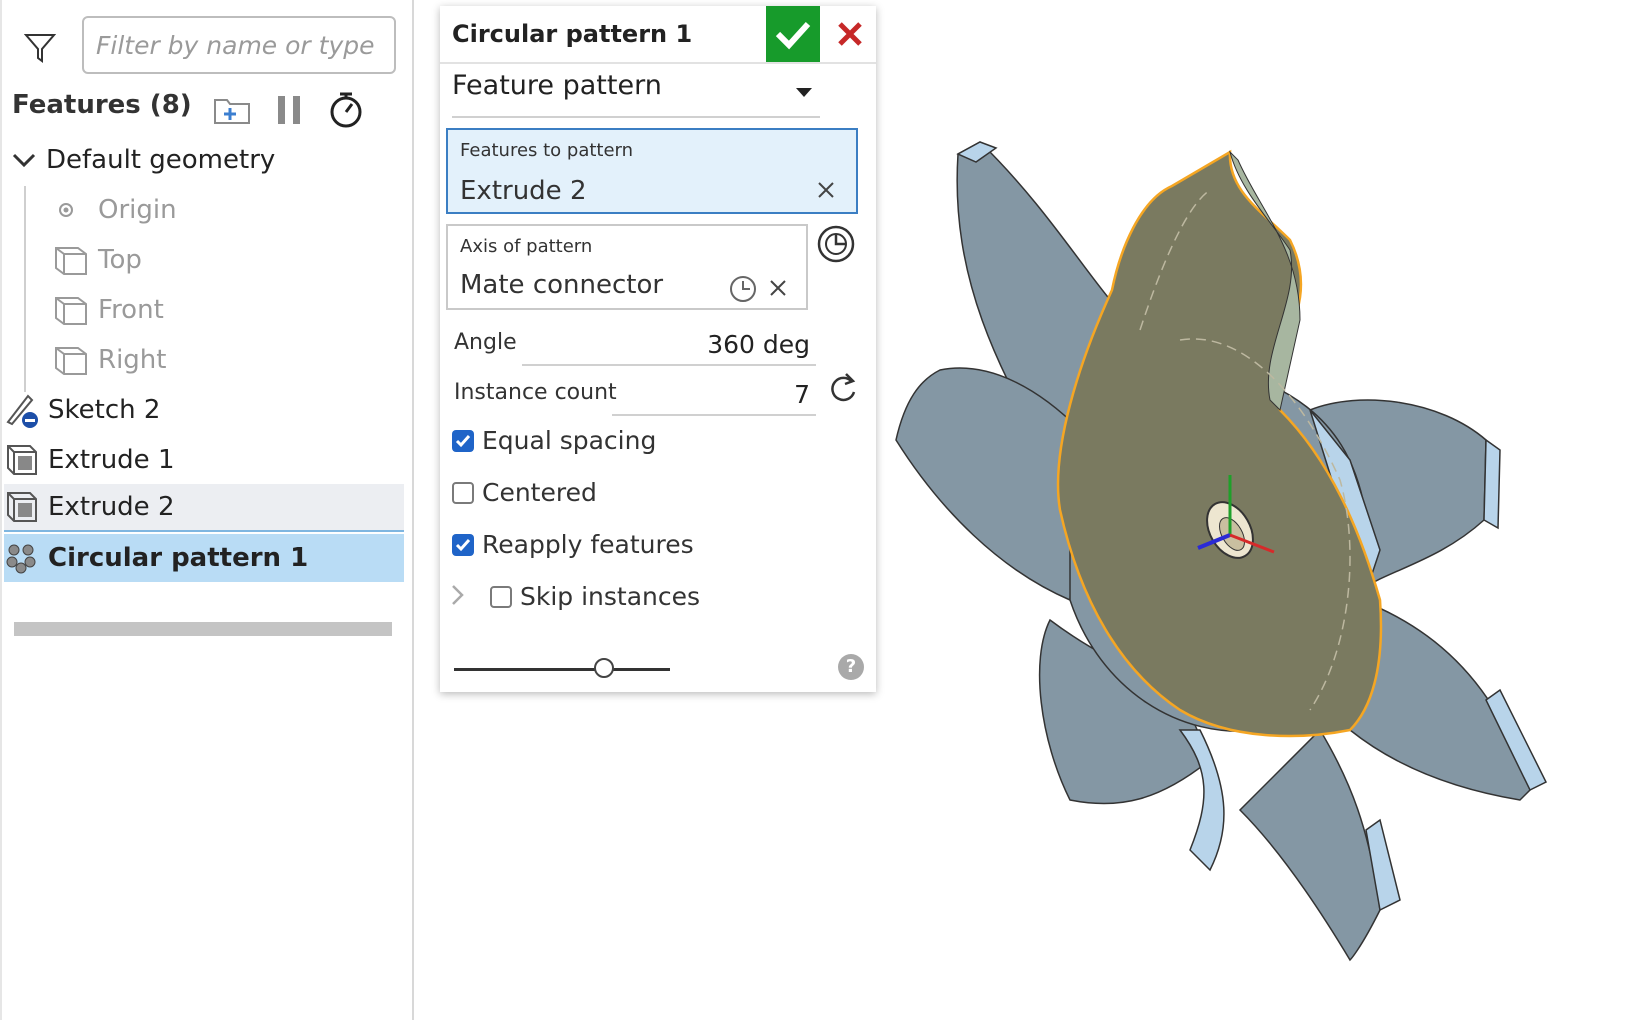  I want to click on opacity-slider-track, so click(562, 669).